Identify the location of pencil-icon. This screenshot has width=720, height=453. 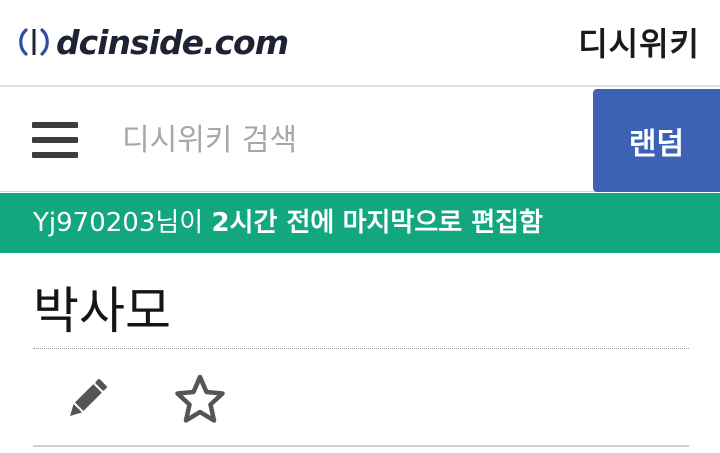
(88, 397).